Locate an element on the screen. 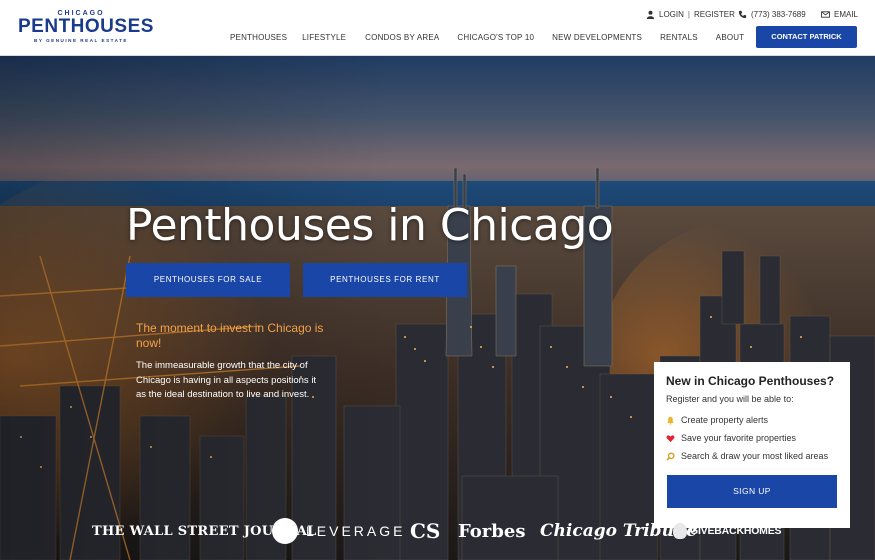 This screenshot has width=875, height=560. cs-logo: CS is located at coordinates (425, 531).